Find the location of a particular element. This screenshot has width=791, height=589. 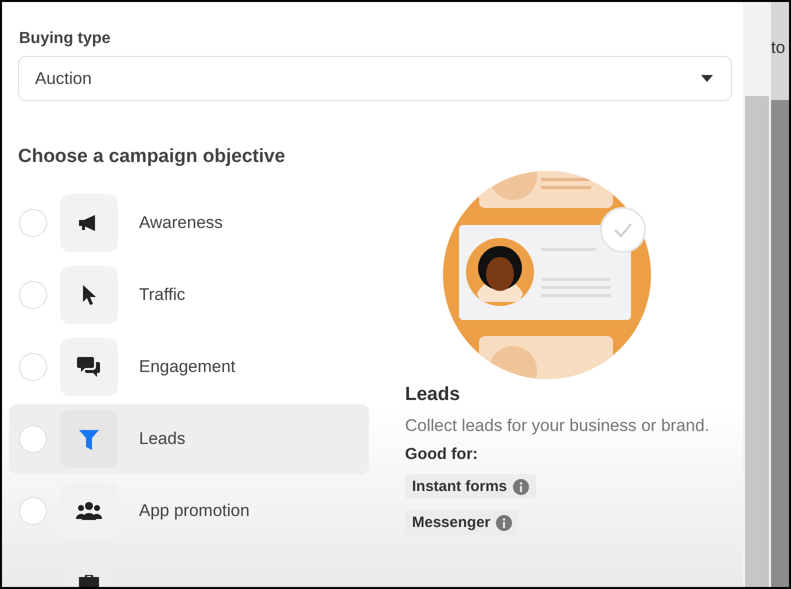

buying-type-dropdown: Auction is located at coordinates (375, 78).